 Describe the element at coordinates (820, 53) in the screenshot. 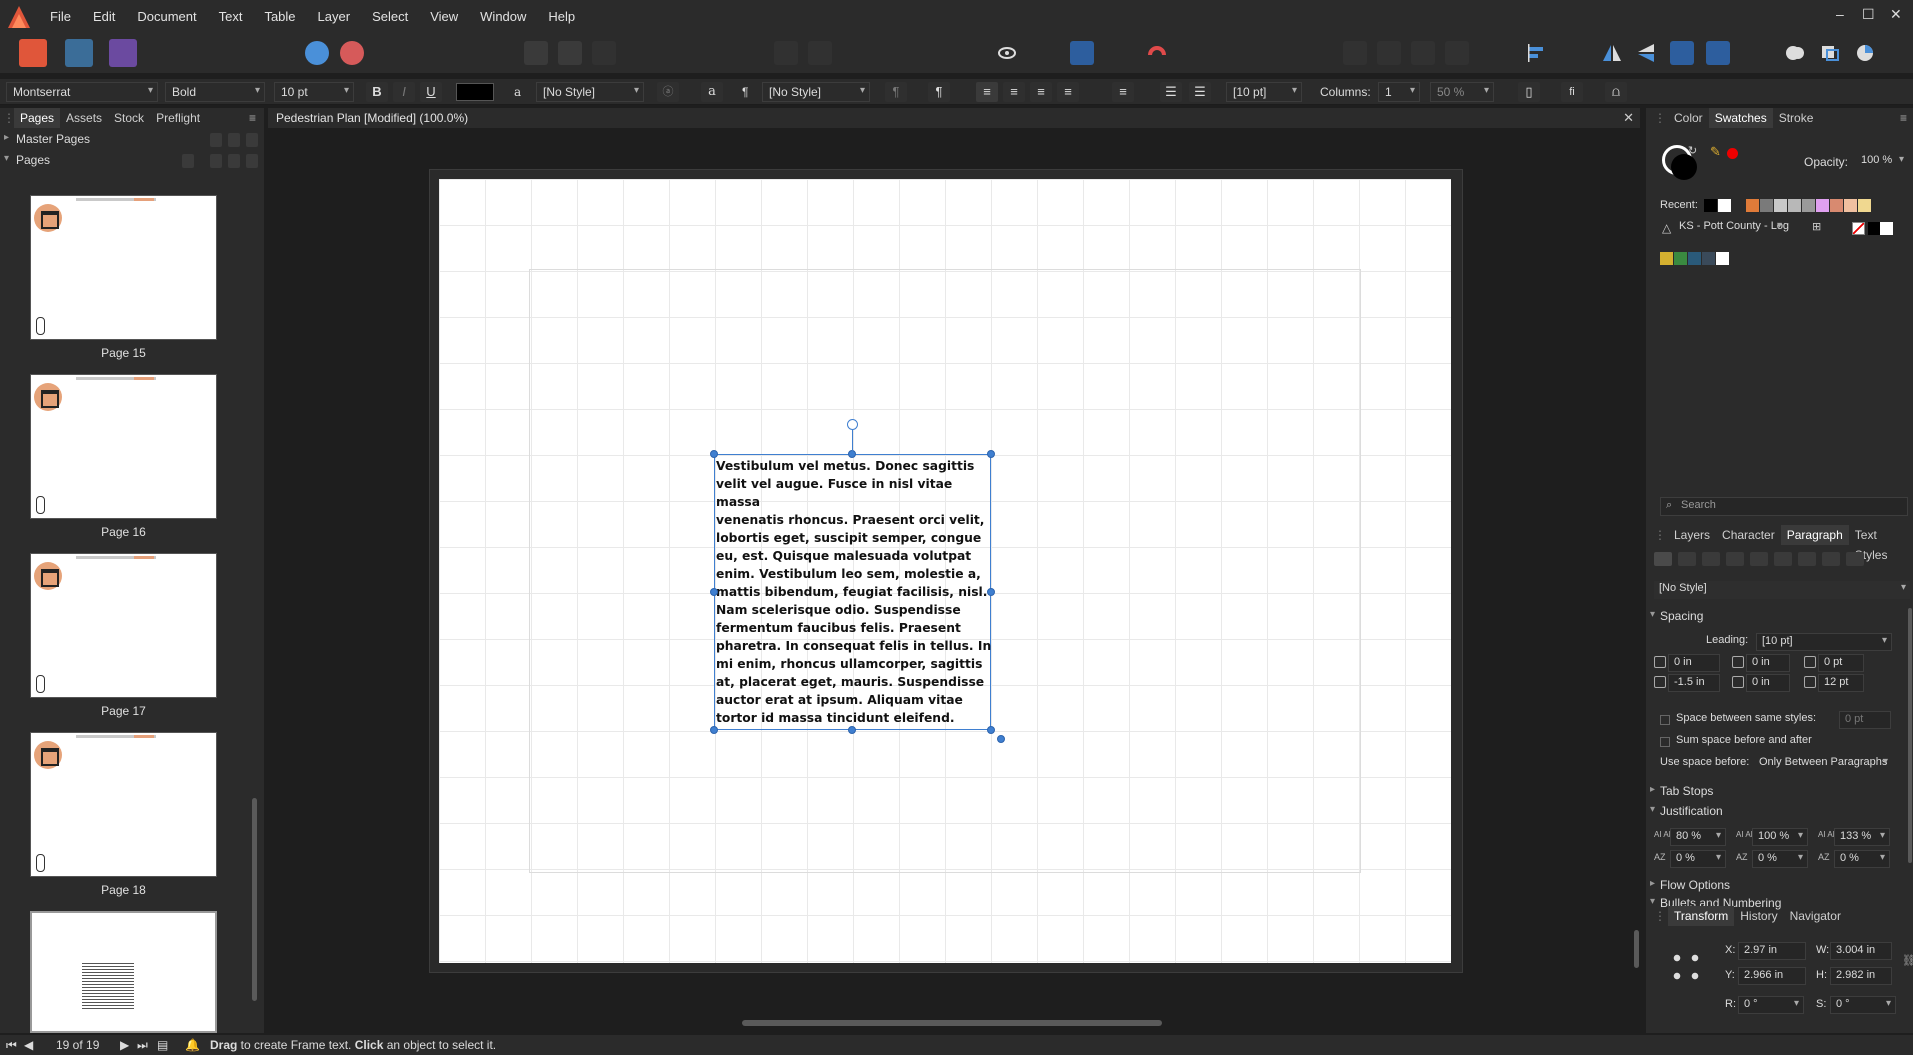

I see `unpin-icon` at that location.